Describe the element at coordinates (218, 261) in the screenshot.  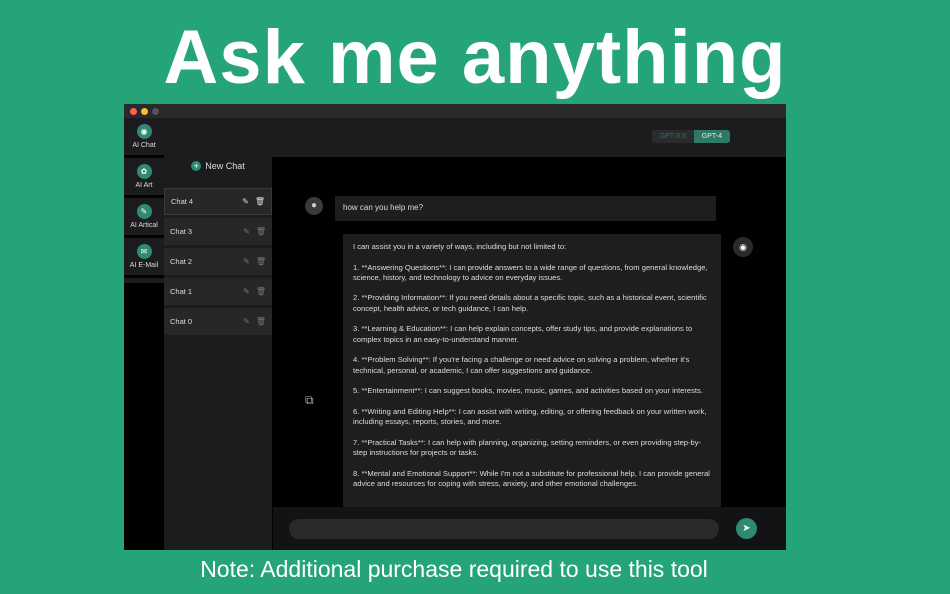
I see `chat-list-item: Chat 2 ✎ 🗑` at that location.